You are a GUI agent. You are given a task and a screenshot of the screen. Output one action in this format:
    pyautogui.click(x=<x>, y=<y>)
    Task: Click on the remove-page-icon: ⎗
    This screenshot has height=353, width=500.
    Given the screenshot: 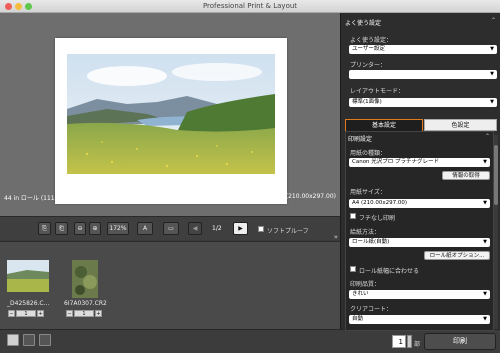 What is the action you would take?
    pyautogui.click(x=61, y=228)
    